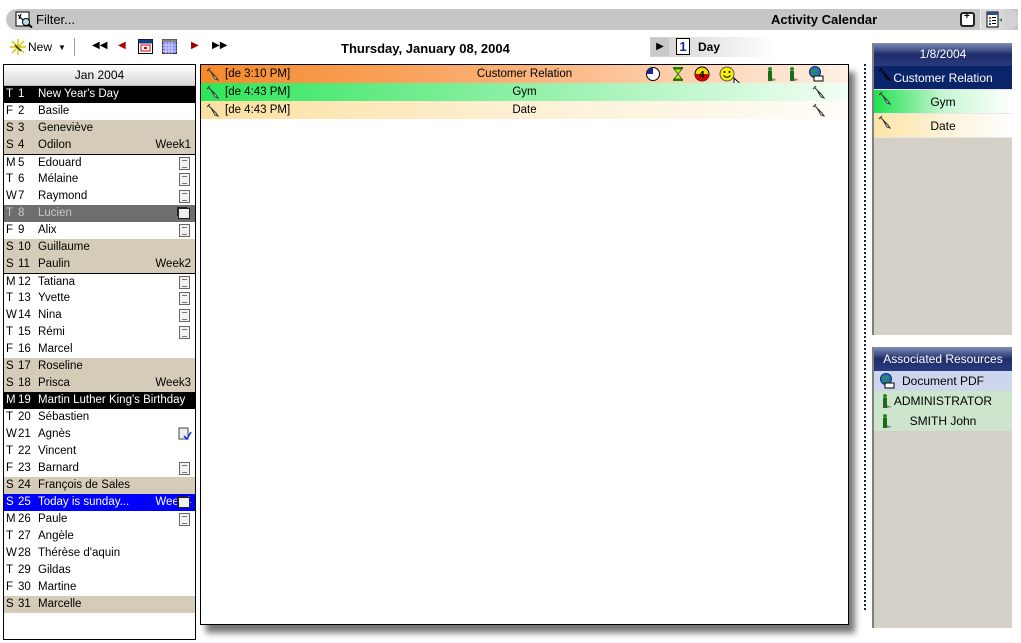 This screenshot has width=1021, height=643. I want to click on resource-item: SMITH John, so click(943, 421).